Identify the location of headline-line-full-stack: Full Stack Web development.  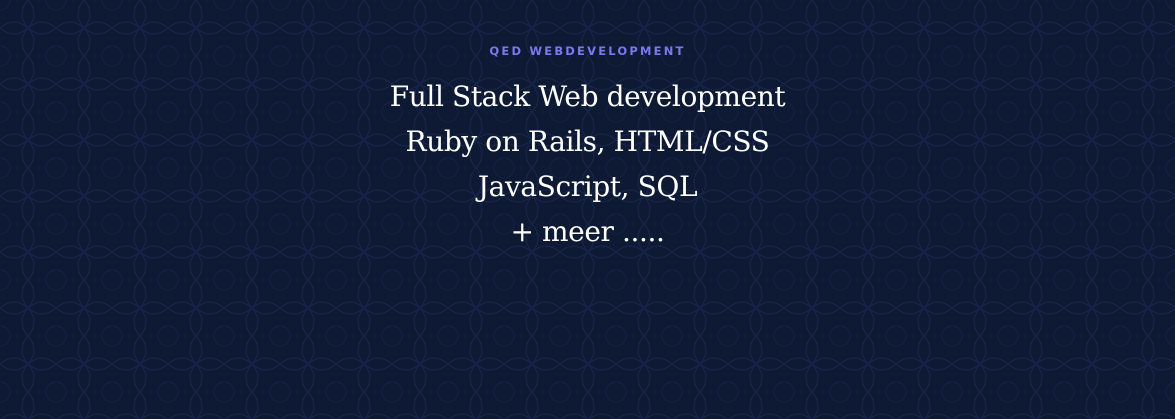
(587, 96).